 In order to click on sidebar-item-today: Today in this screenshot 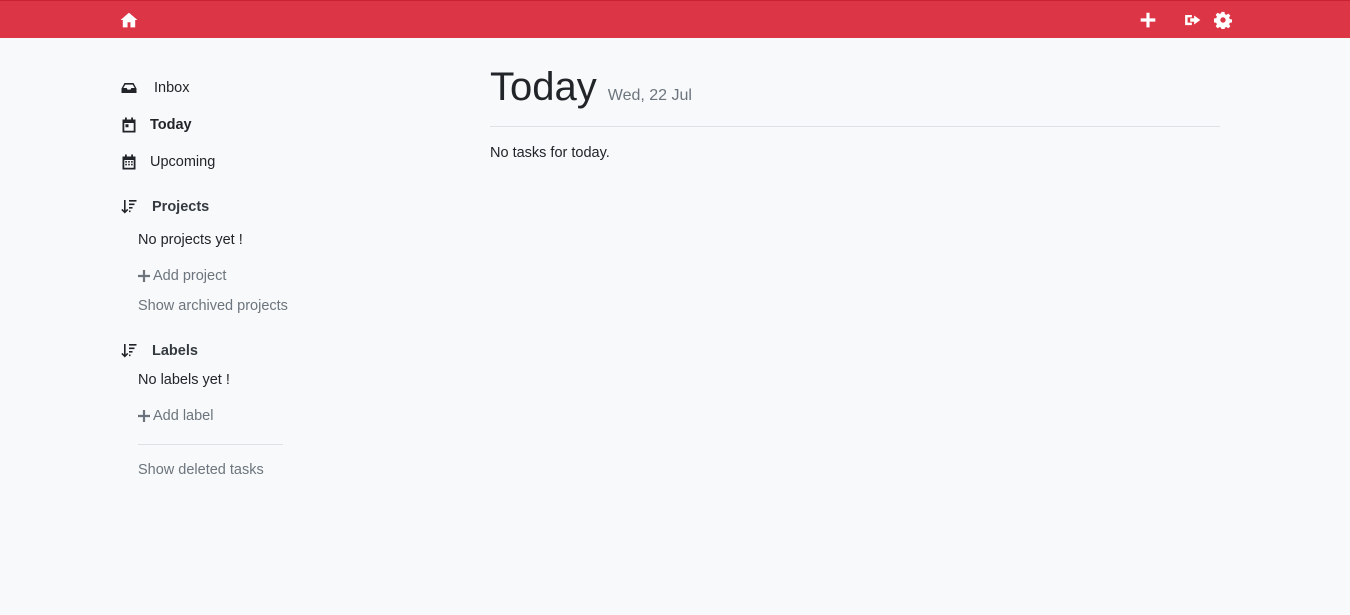, I will do `click(156, 125)`.